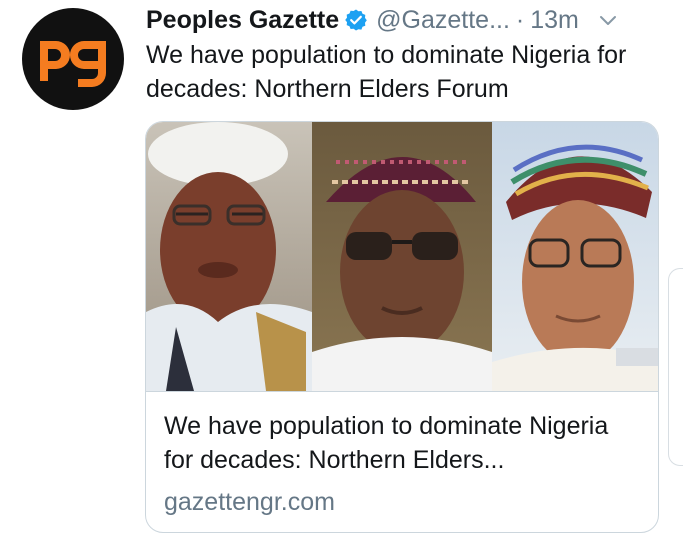  Describe the element at coordinates (242, 20) in the screenshot. I see `display-name: Peoples Gazette` at that location.